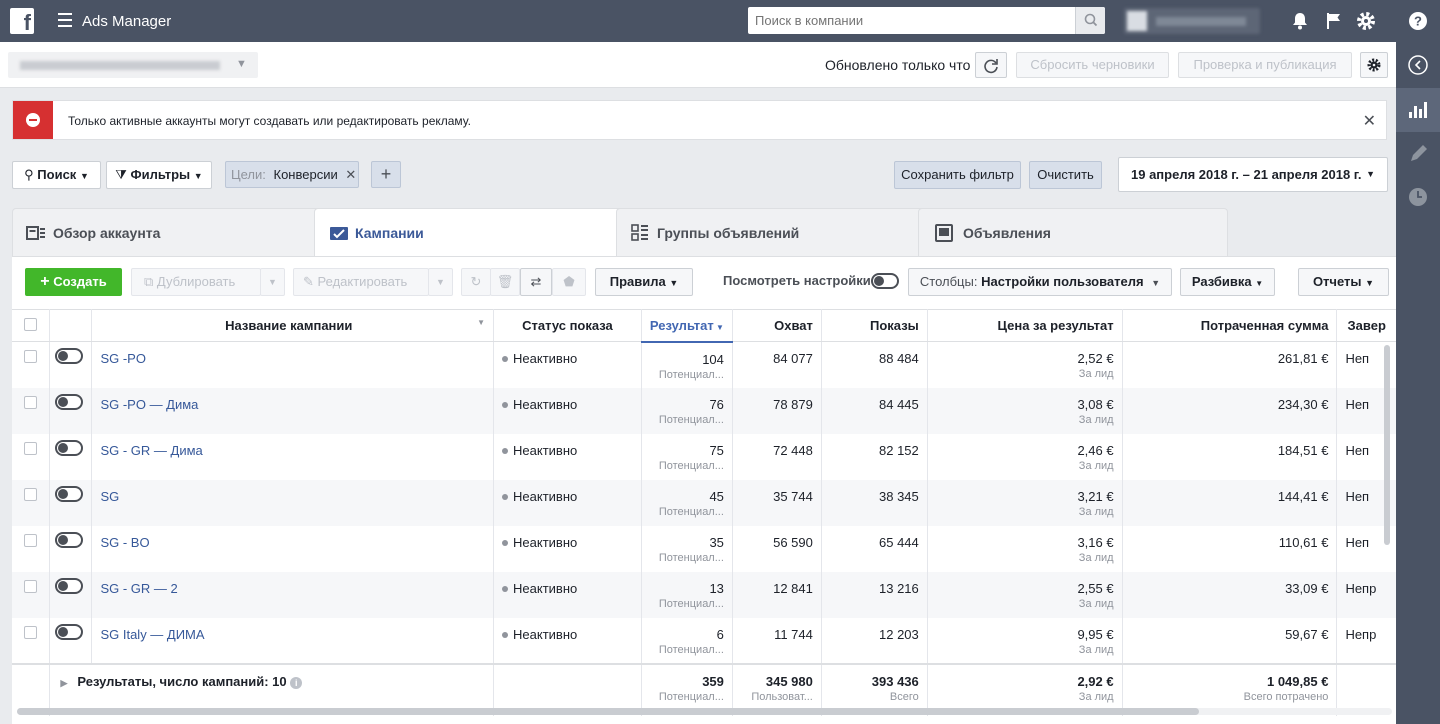 Image resolution: width=1440 pixels, height=724 pixels. I want to click on column-header-end: Завер, so click(1366, 325).